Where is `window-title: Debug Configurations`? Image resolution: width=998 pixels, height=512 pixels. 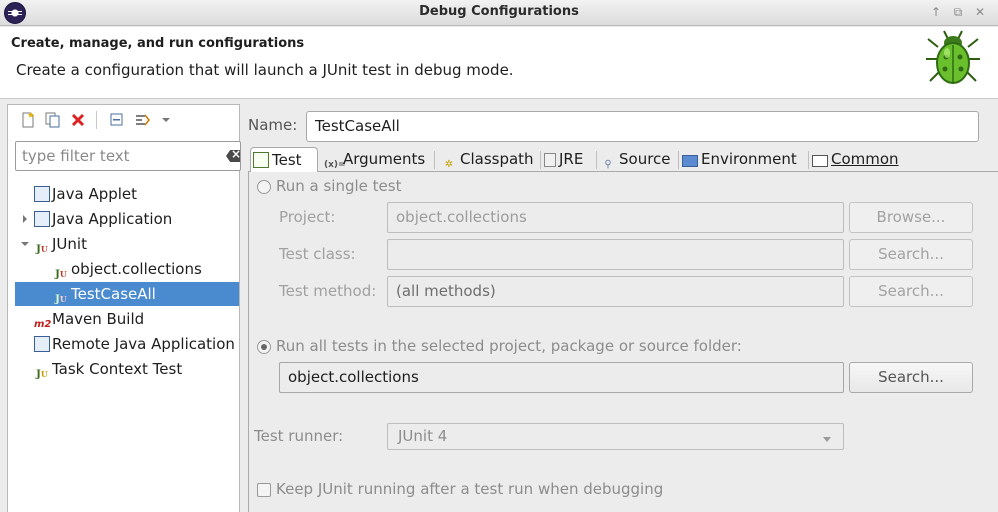 window-title: Debug Configurations is located at coordinates (499, 11).